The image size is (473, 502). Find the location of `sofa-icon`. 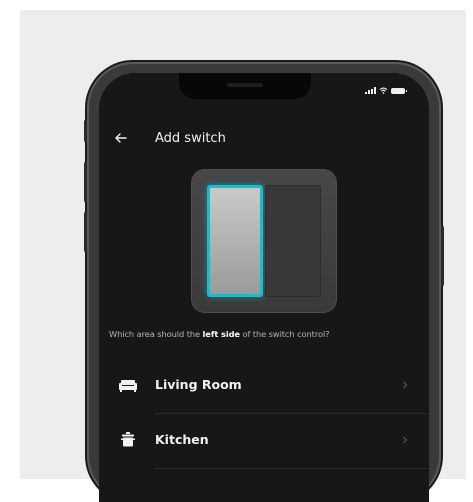

sofa-icon is located at coordinates (128, 386).